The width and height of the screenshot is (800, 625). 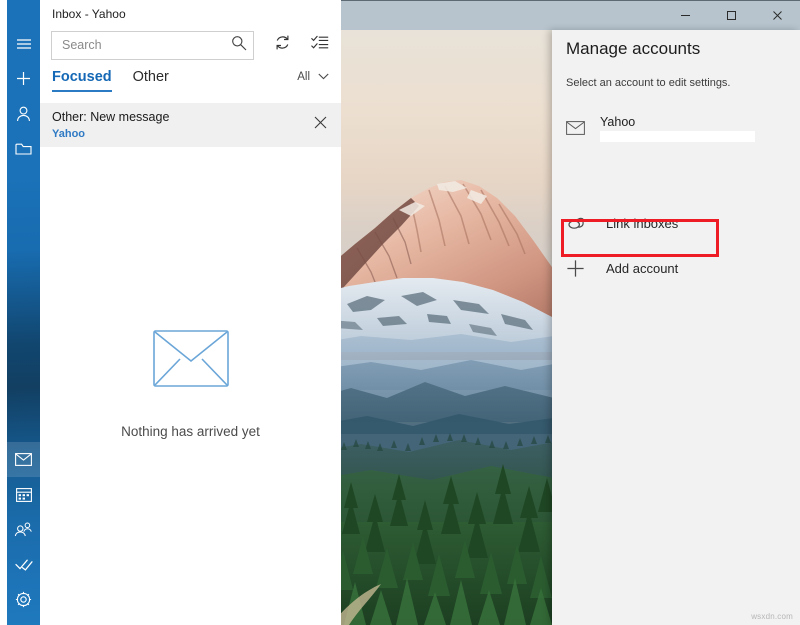 I want to click on close-button, so click(x=777, y=15).